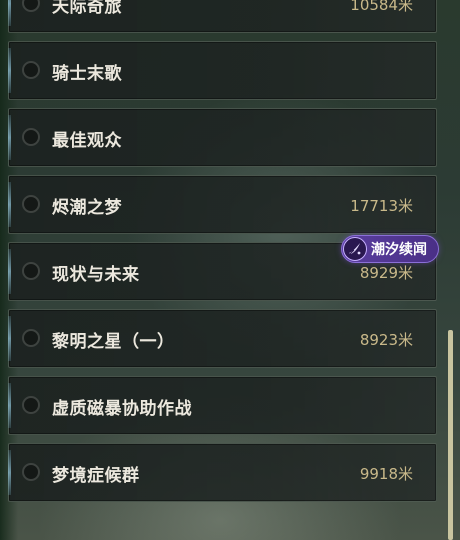 The image size is (460, 540). What do you see at coordinates (222, 405) in the screenshot?
I see `quest-row-6: 虚质磁暴协助作战` at bounding box center [222, 405].